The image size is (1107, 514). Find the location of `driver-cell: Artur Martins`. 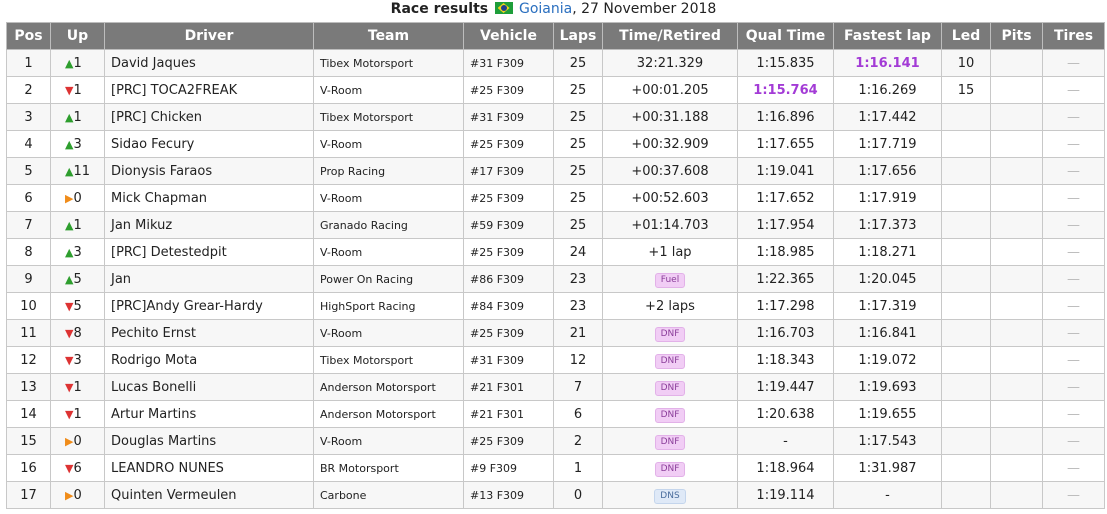

driver-cell: Artur Martins is located at coordinates (209, 414).